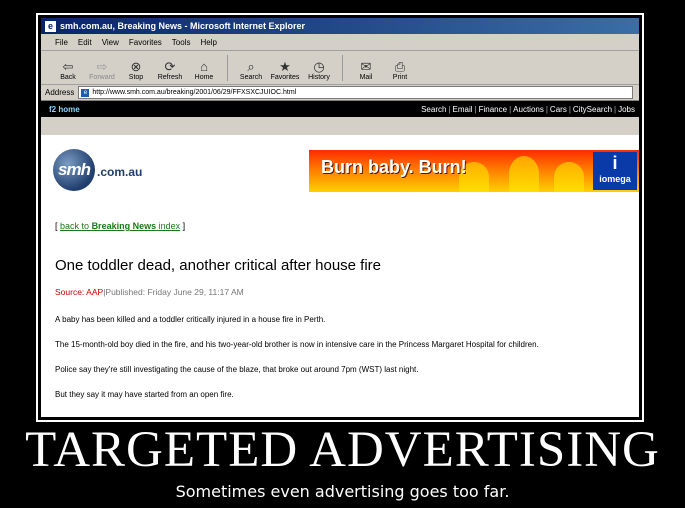 The height and width of the screenshot is (508, 685). Describe the element at coordinates (102, 66) in the screenshot. I see `forward-arrow-icon: ⇨` at that location.